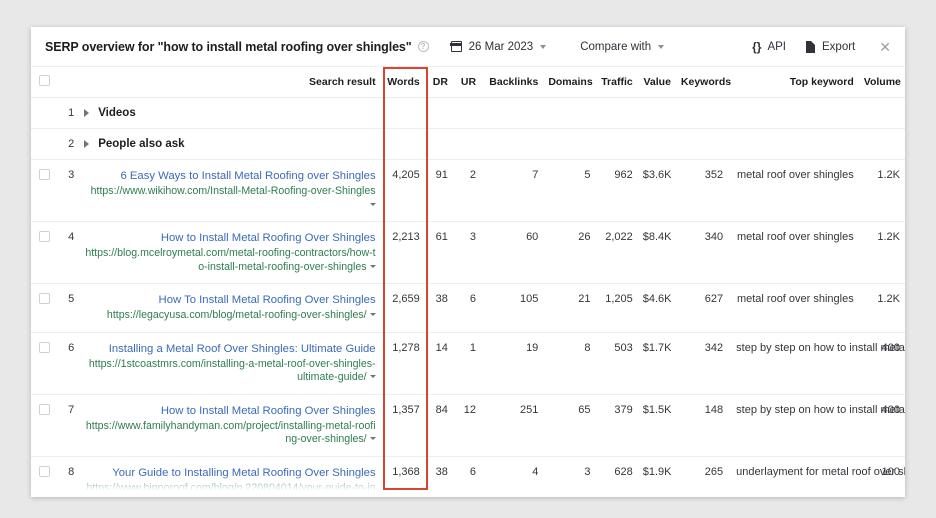  What do you see at coordinates (512, 190) in the screenshot?
I see `backlinks-value: 7` at bounding box center [512, 190].